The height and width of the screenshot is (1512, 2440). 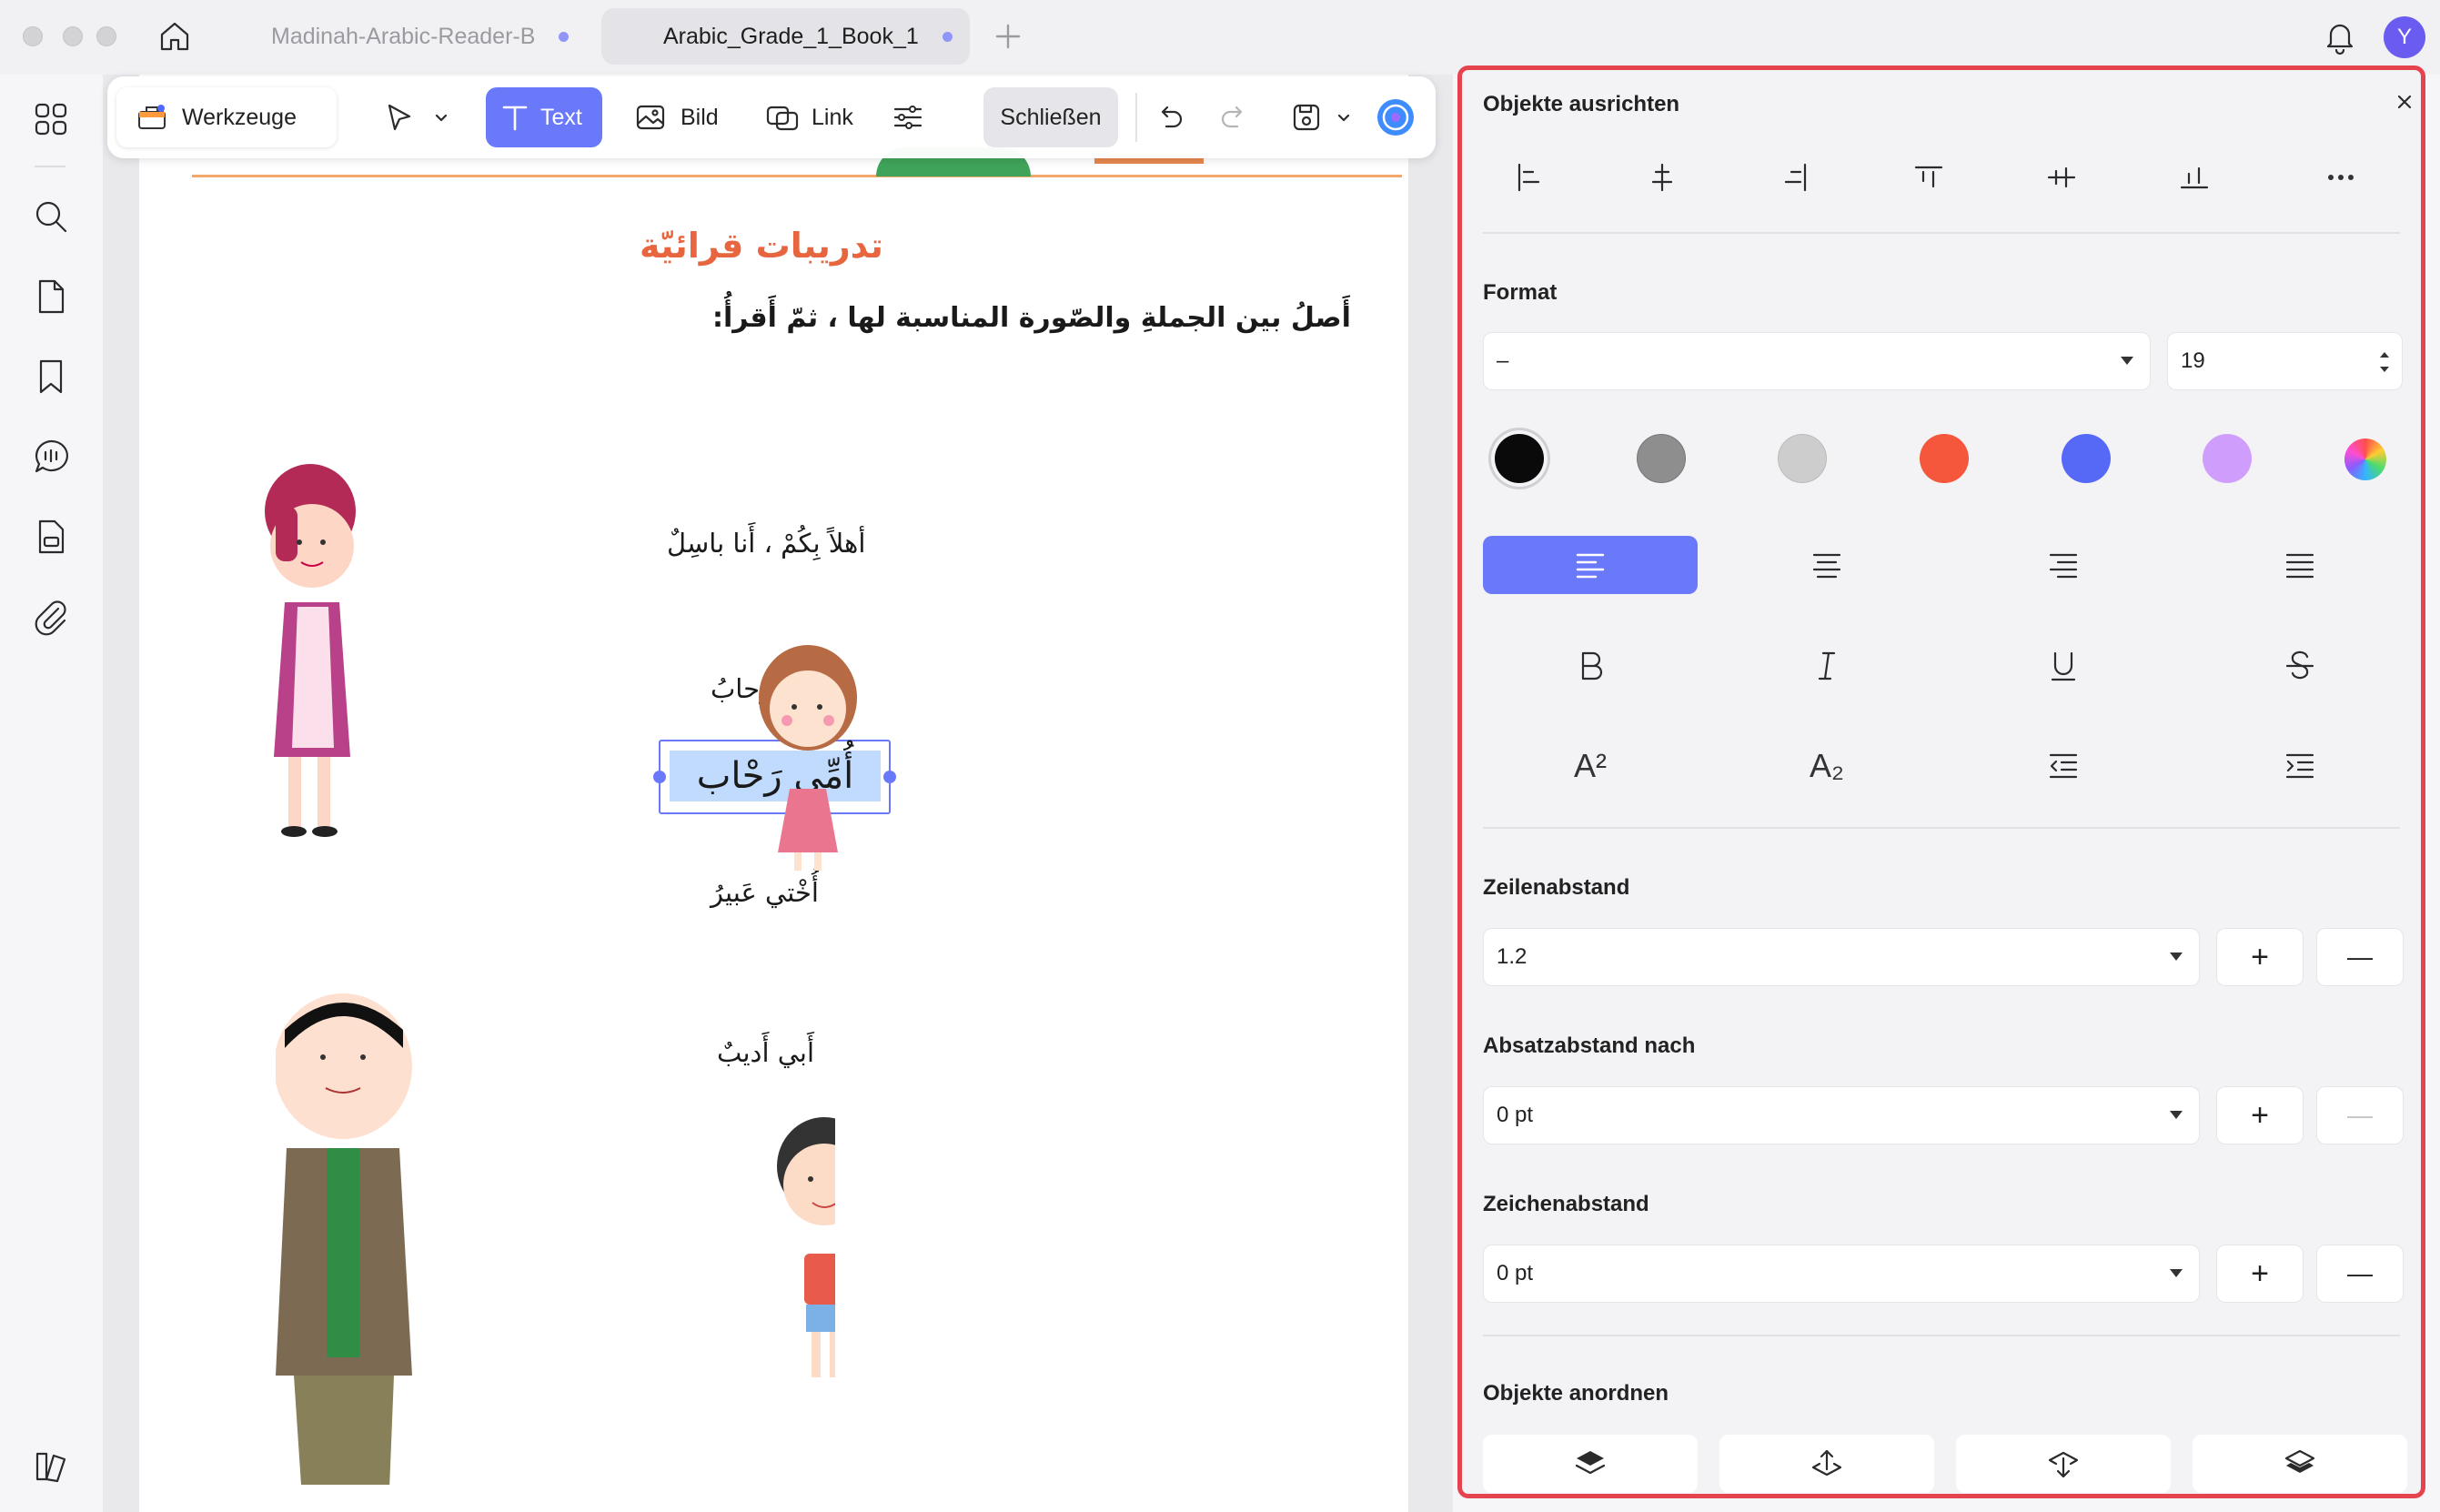 I want to click on select-tool-dropdown, so click(x=441, y=117).